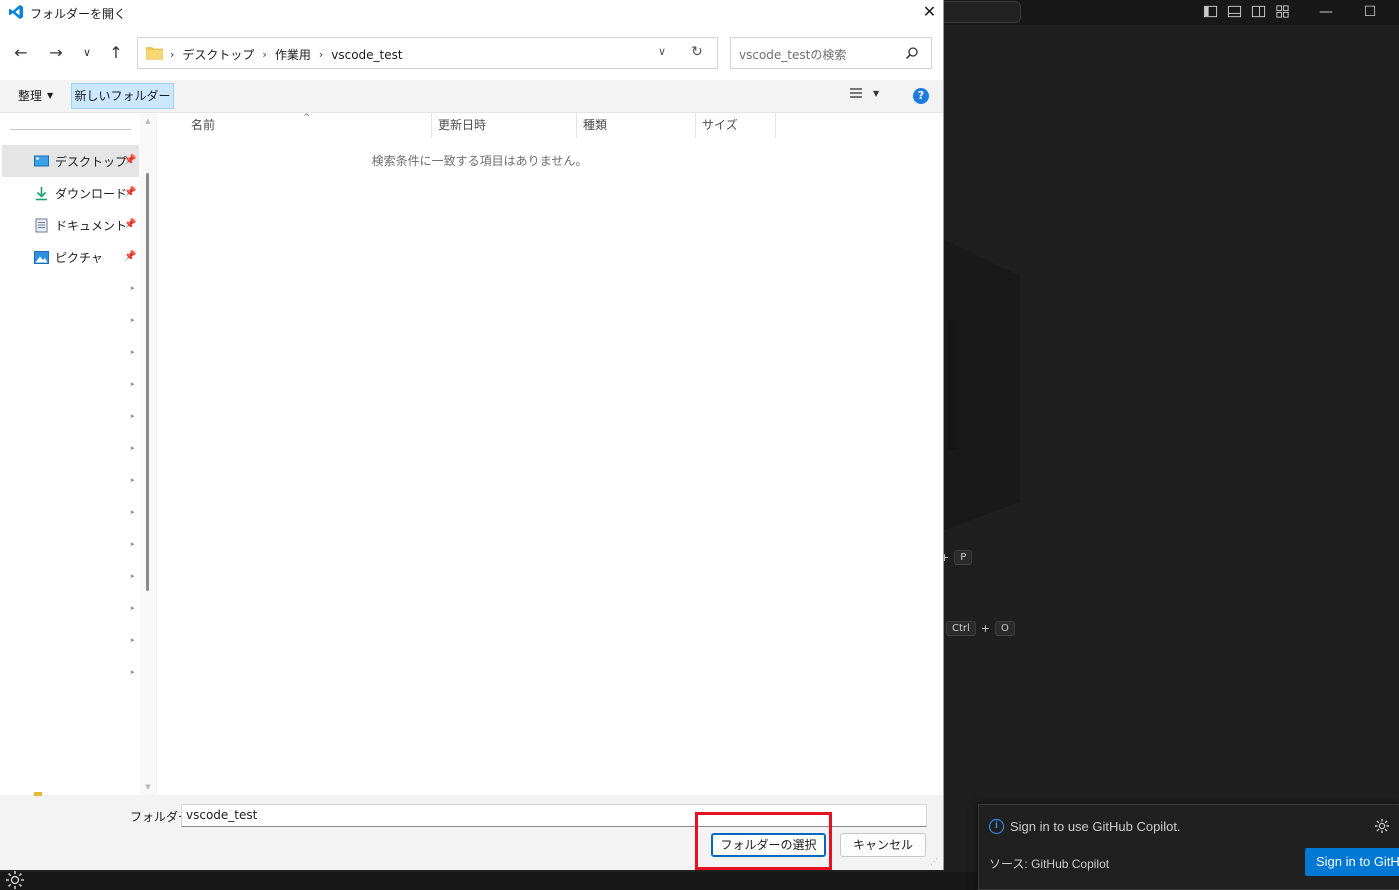 This screenshot has height=890, width=1399. I want to click on navpane-scrollbar: ▲ ▼, so click(148, 454).